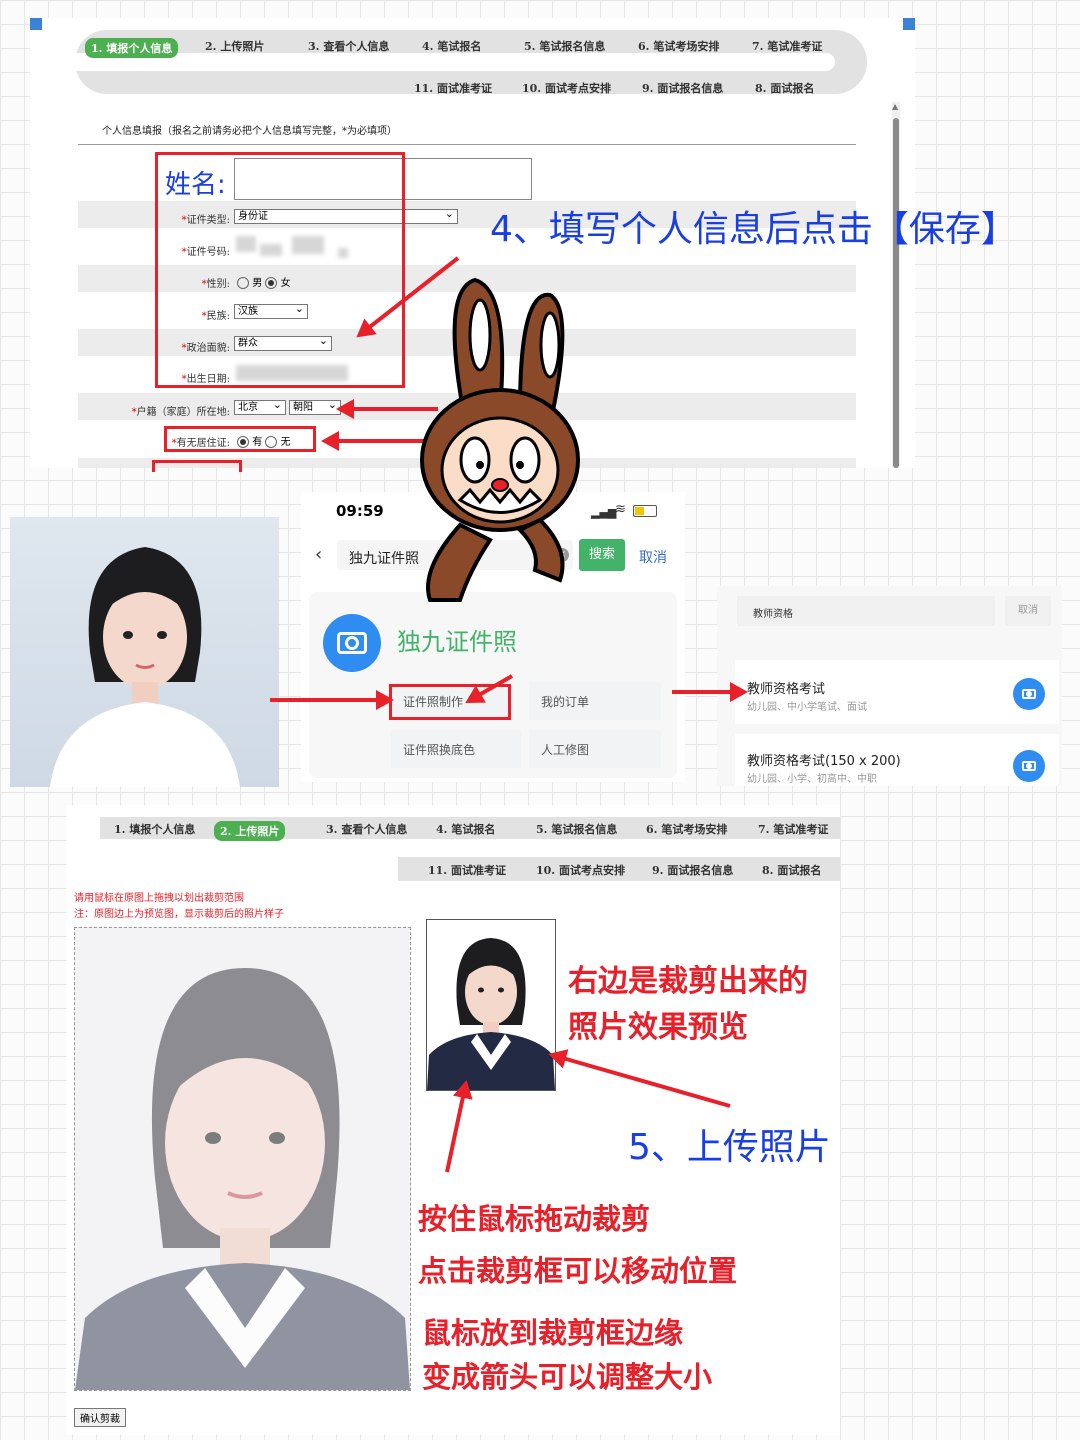 This screenshot has height=1440, width=1080. Describe the element at coordinates (360, 511) in the screenshot. I see `status-time: 09:59` at that location.